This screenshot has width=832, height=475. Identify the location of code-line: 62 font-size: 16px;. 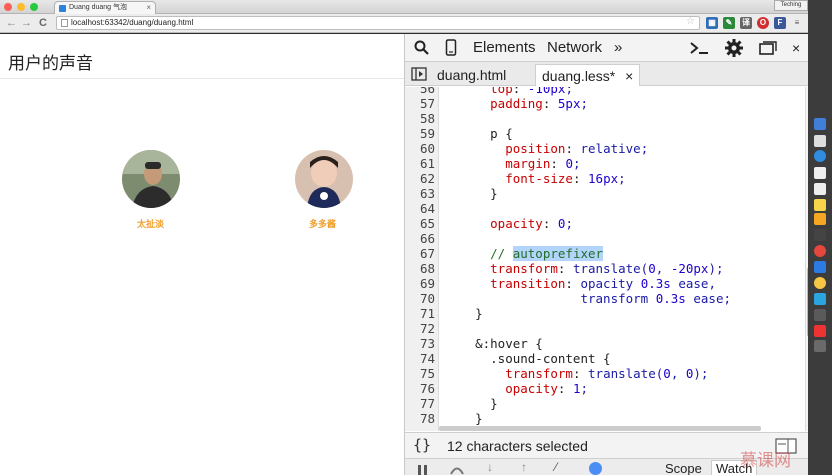
(605, 178).